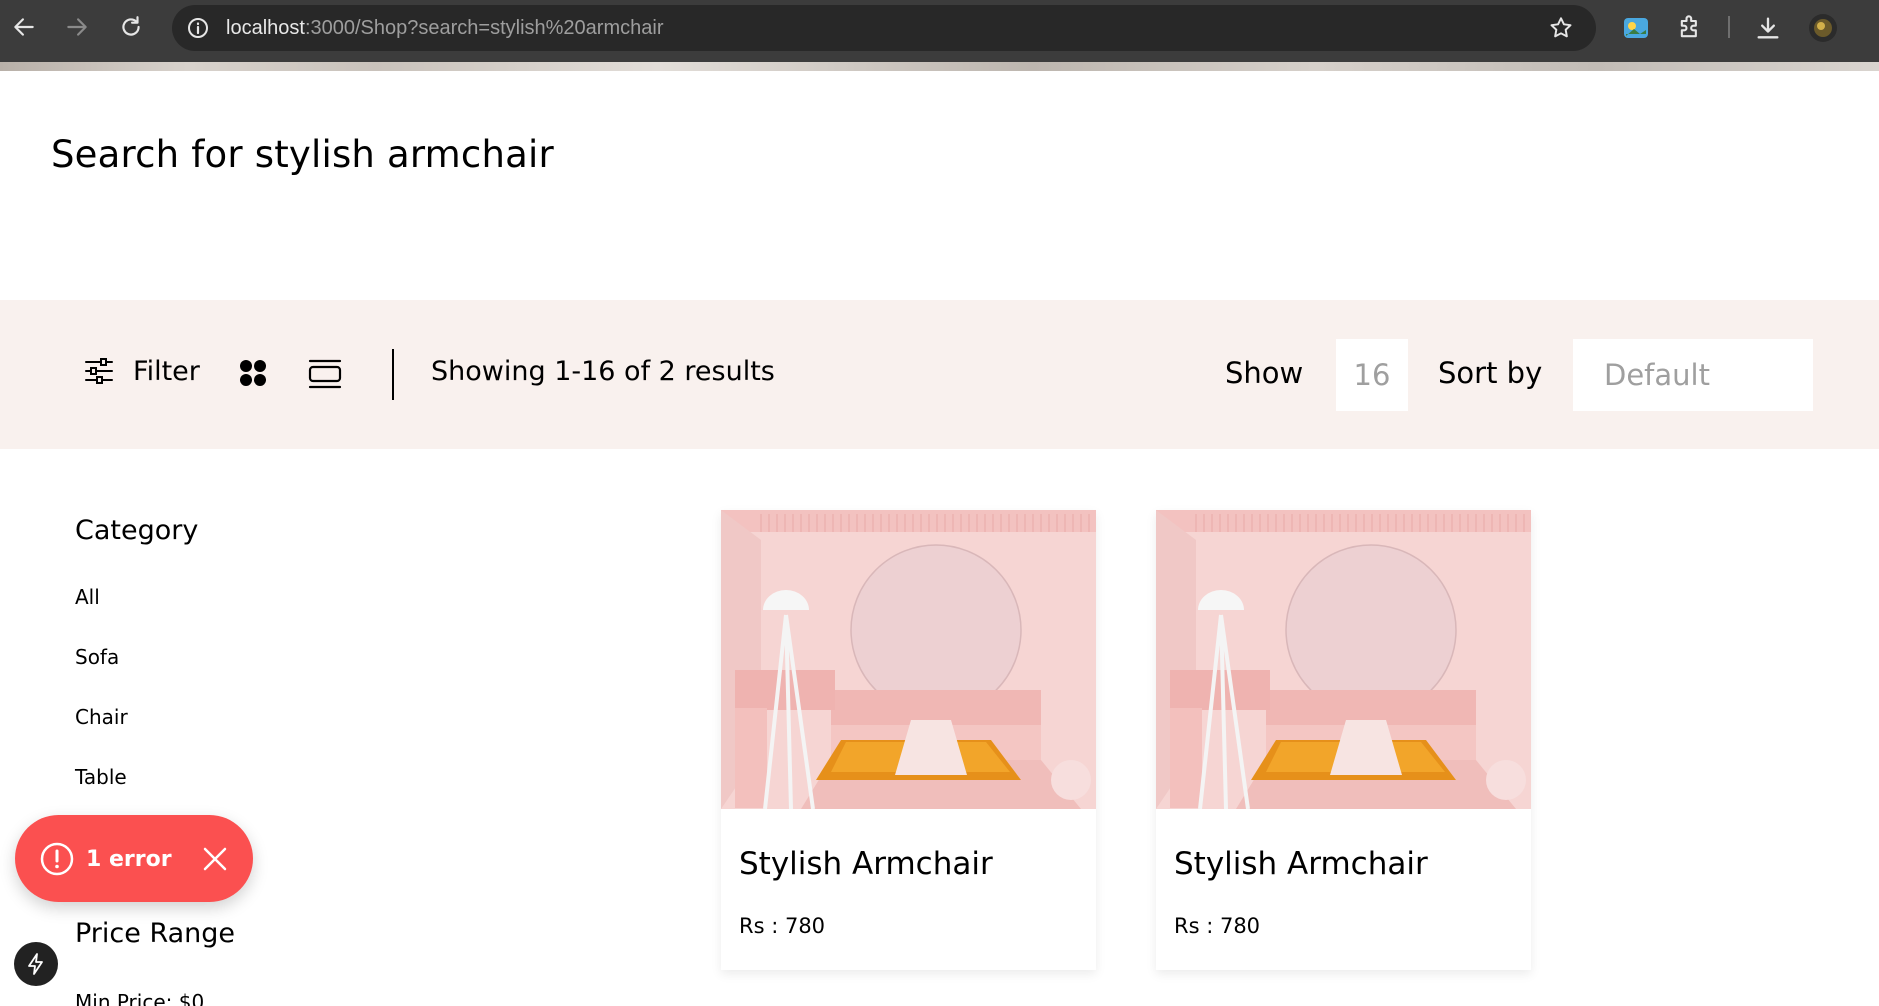 The width and height of the screenshot is (1879, 1006). I want to click on category-item-sofa: Sofa, so click(97, 657).